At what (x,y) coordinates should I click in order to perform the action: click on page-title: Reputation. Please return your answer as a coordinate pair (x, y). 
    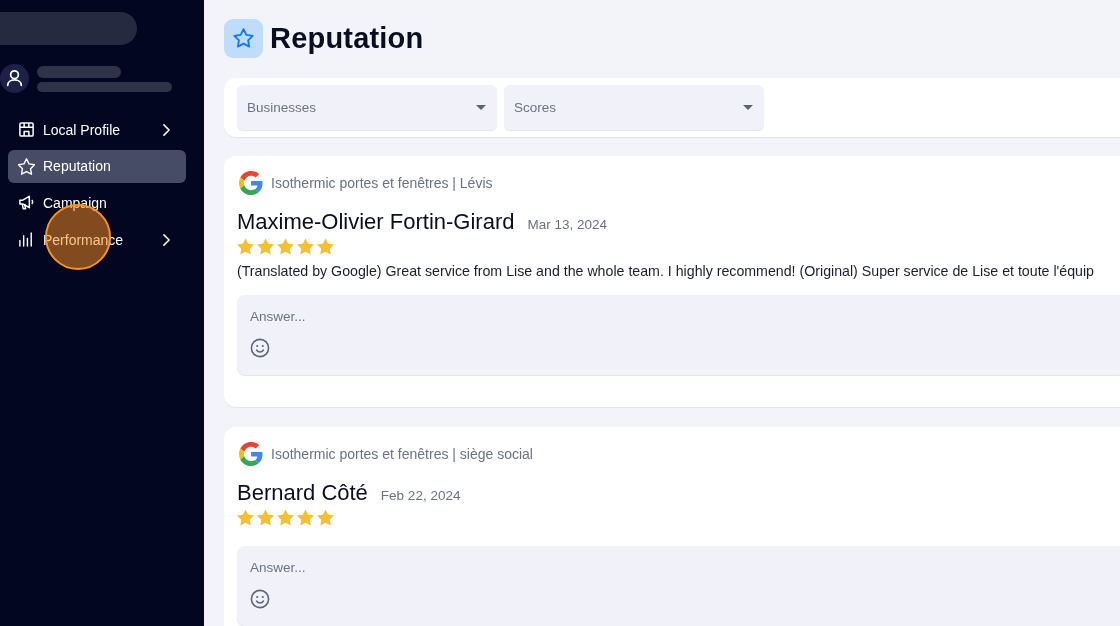
    Looking at the image, I should click on (347, 38).